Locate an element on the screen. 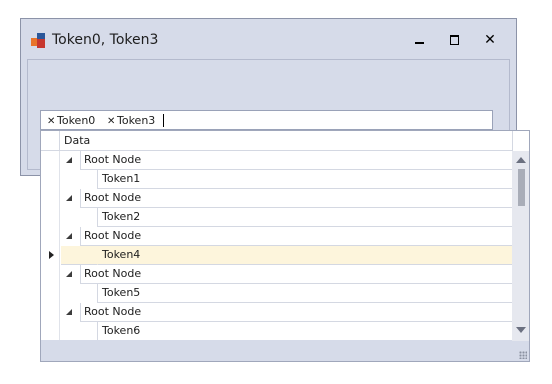  tree-row-focused: Token4 is located at coordinates (276, 255).